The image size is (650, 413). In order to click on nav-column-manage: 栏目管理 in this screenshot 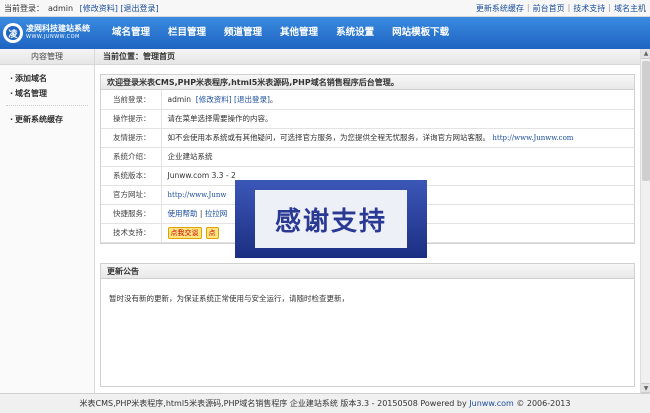, I will do `click(187, 33)`.